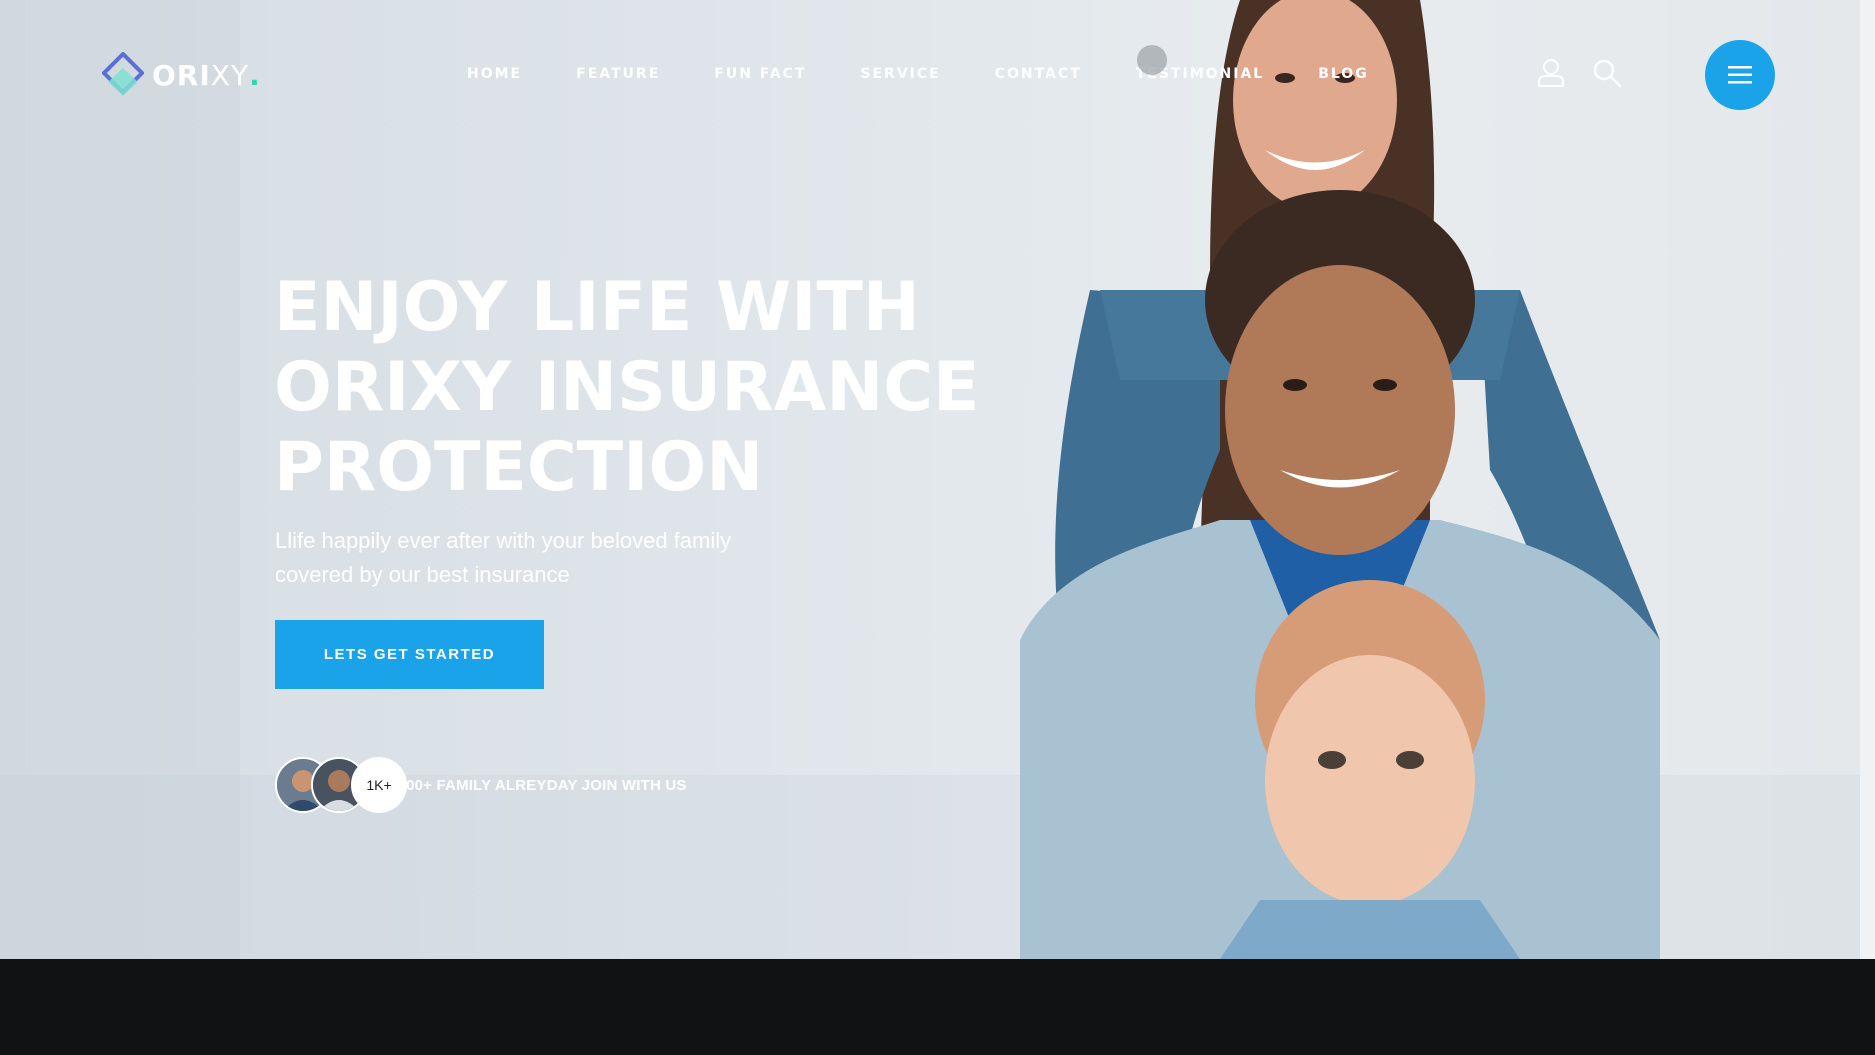 The height and width of the screenshot is (1055, 1875). I want to click on user-icon, so click(1551, 73).